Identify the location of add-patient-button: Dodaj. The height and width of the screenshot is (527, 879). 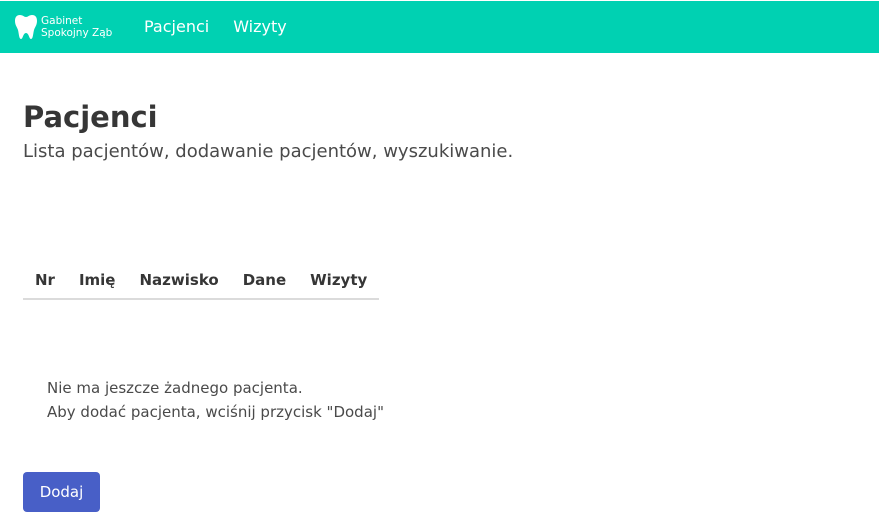
(61, 492).